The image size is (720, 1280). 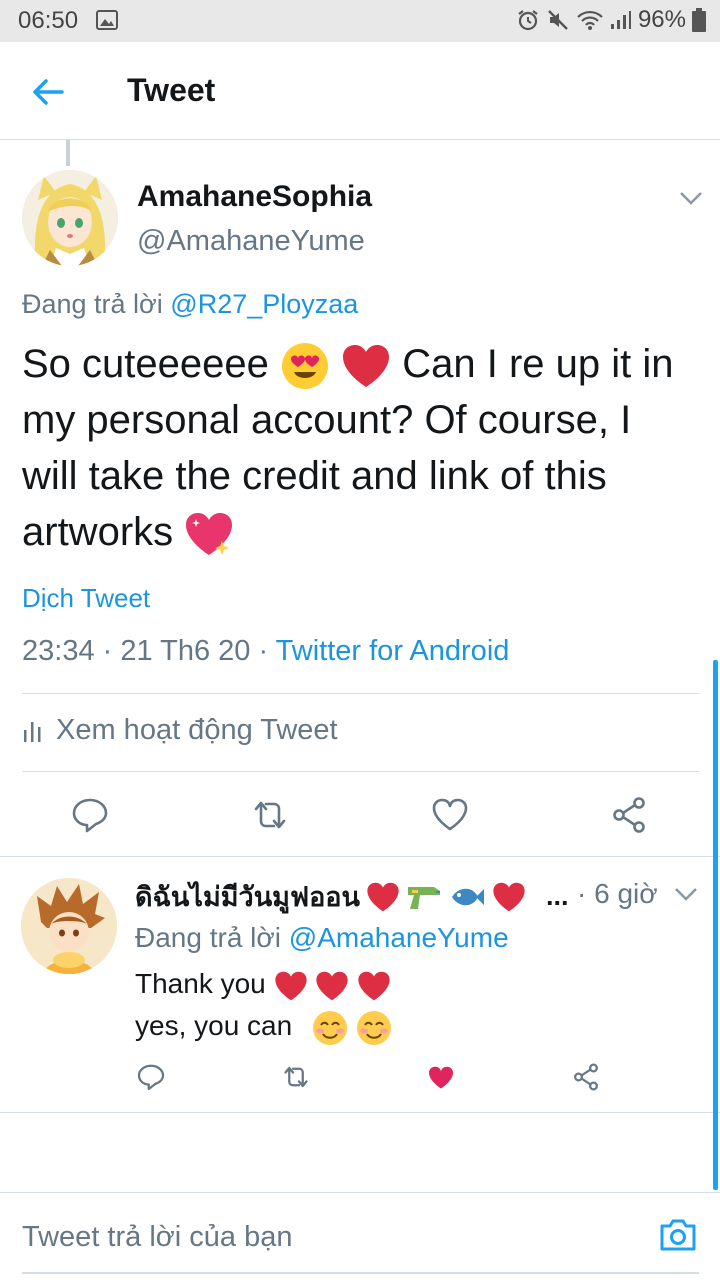 I want to click on status-icons: 96%, so click(x=611, y=20).